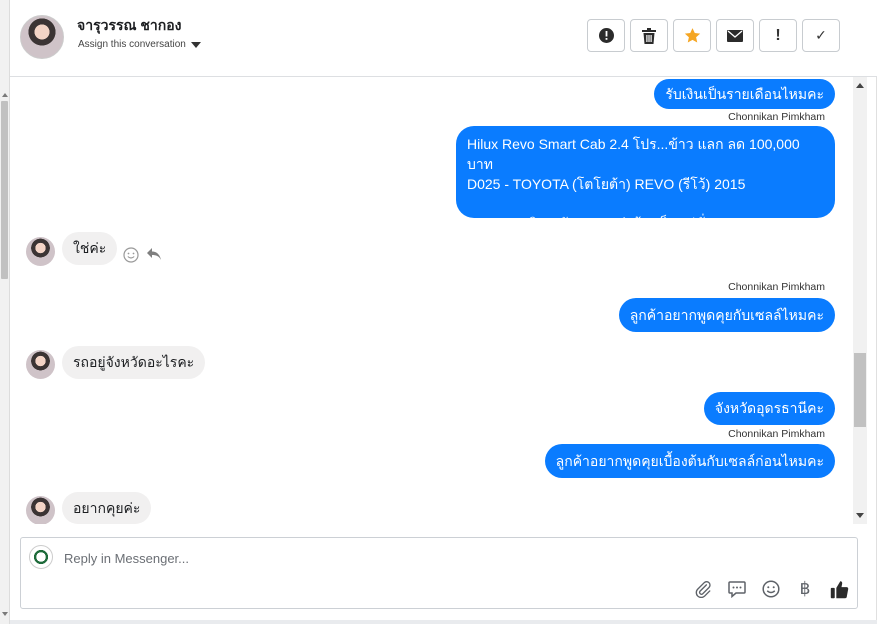  Describe the element at coordinates (42, 37) in the screenshot. I see `contact-avatar` at that location.